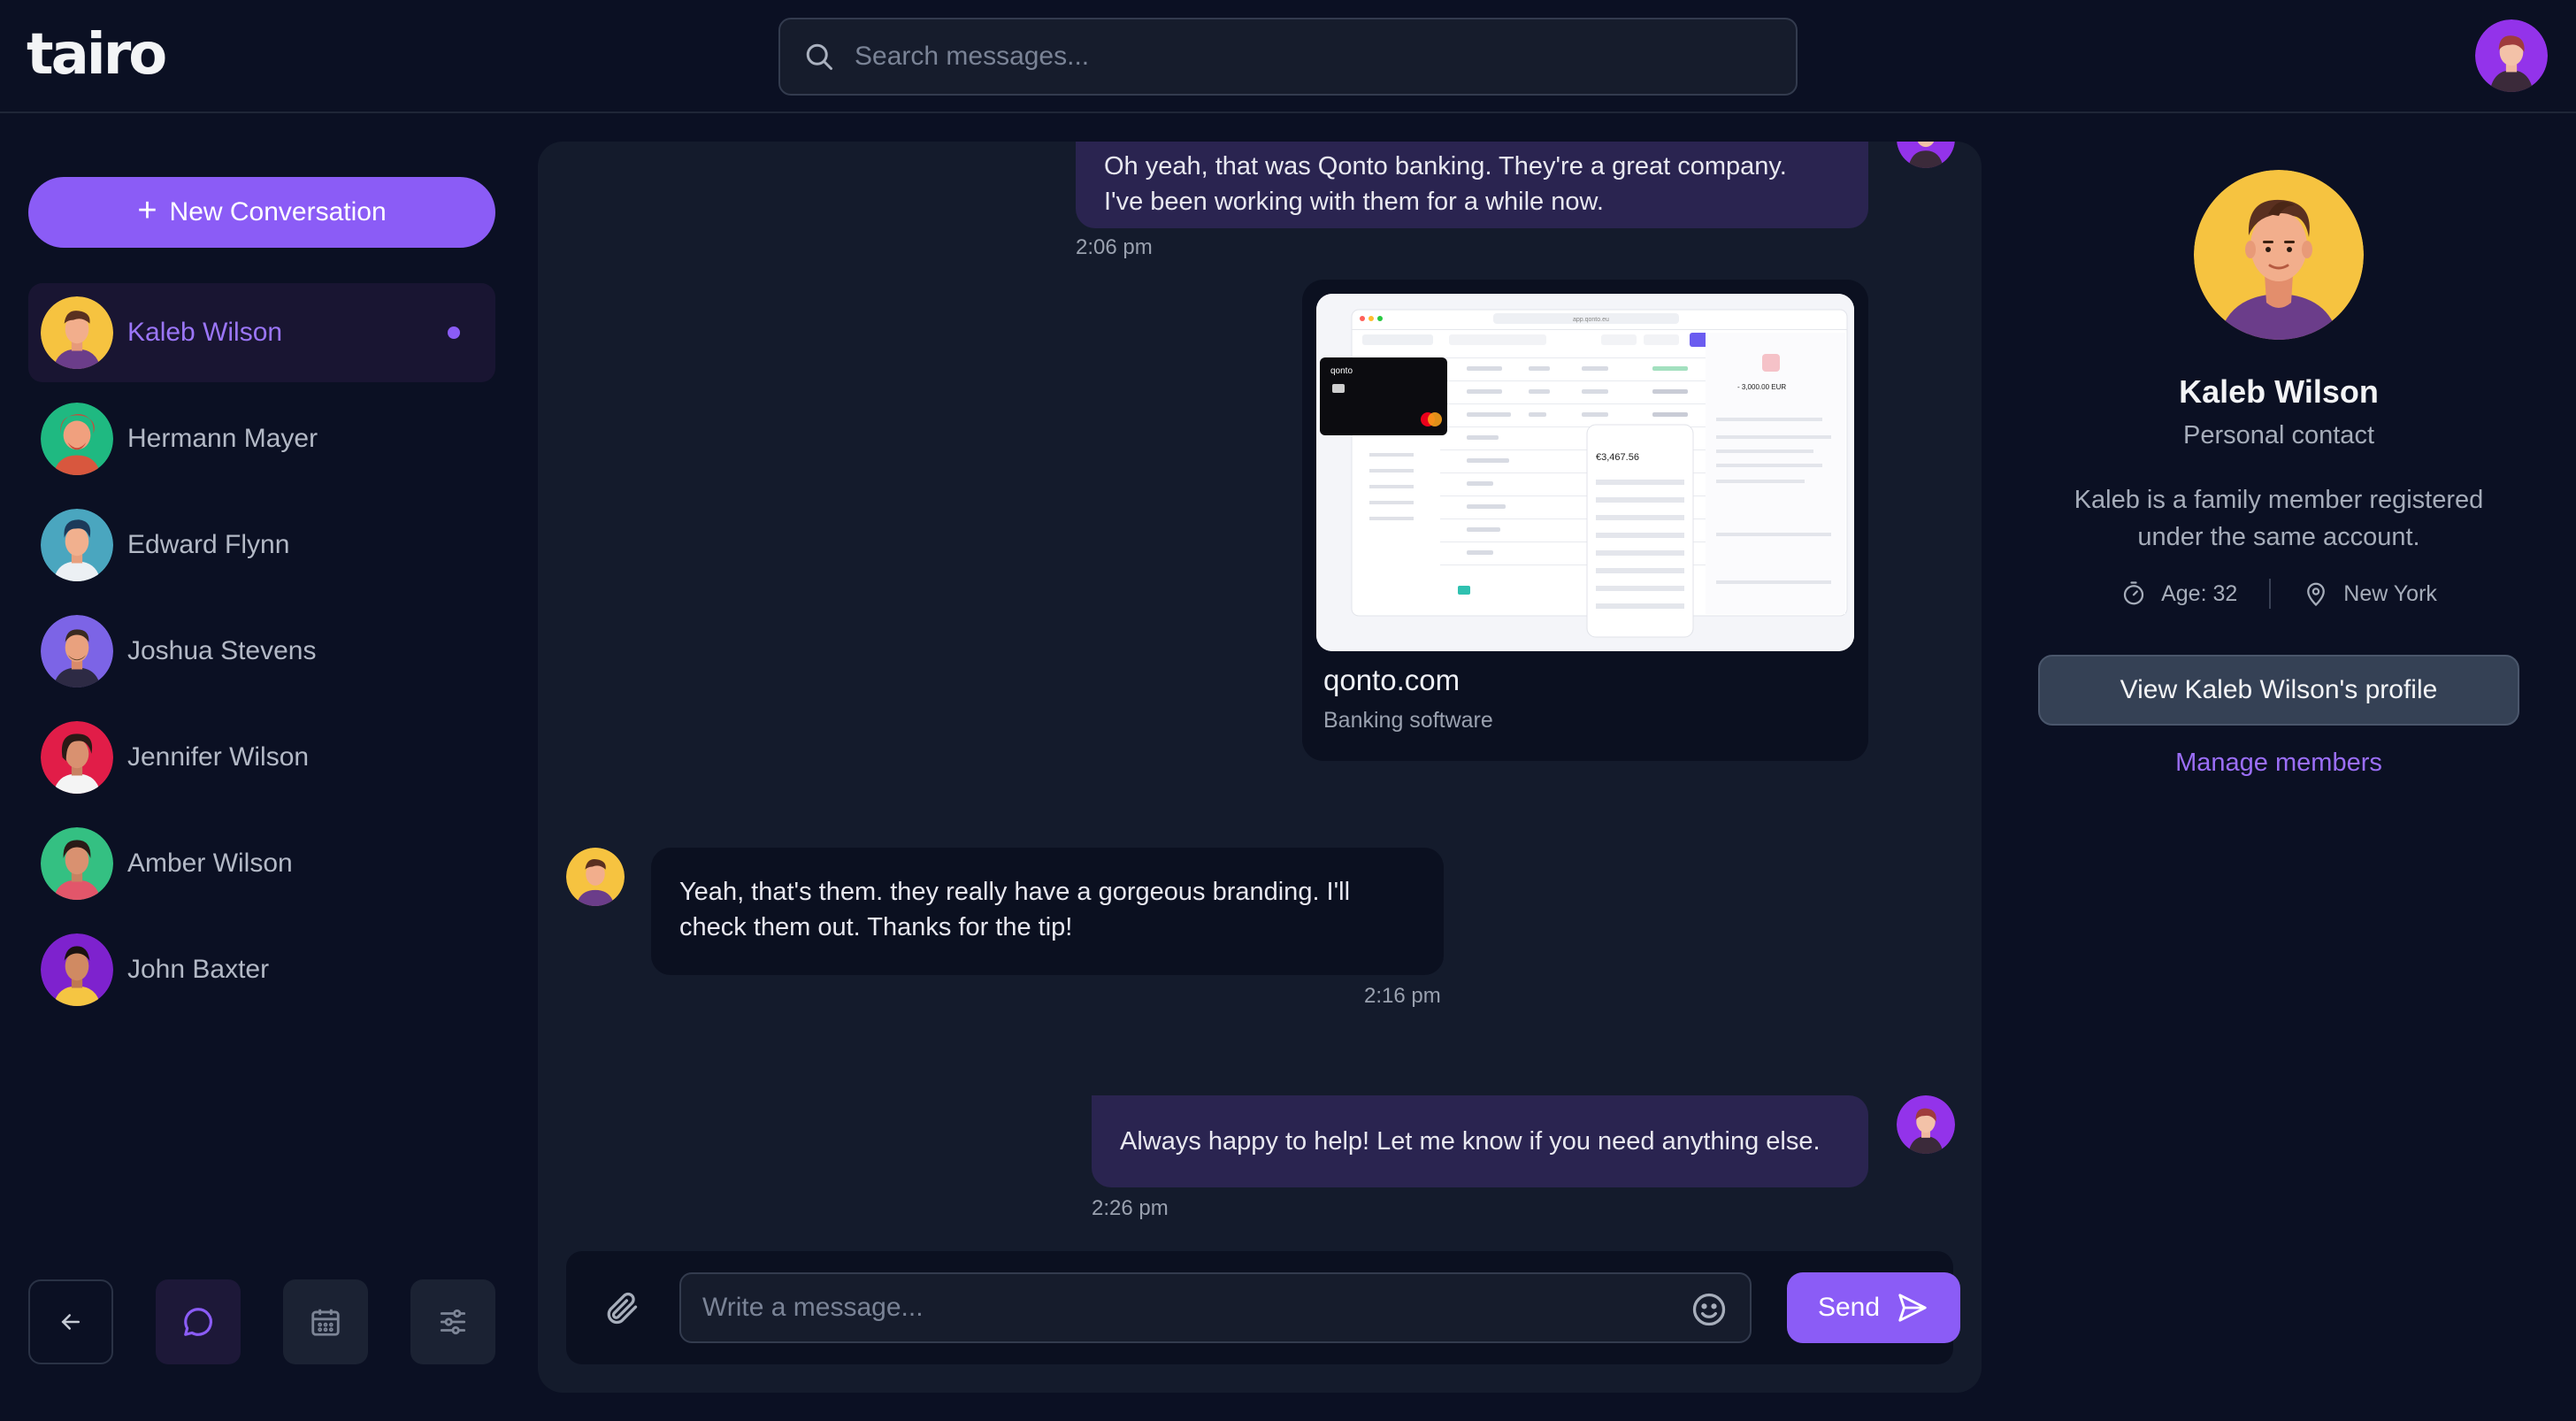  Describe the element at coordinates (1591, 320) in the screenshot. I see `preview-url: app.qonto.eu` at that location.